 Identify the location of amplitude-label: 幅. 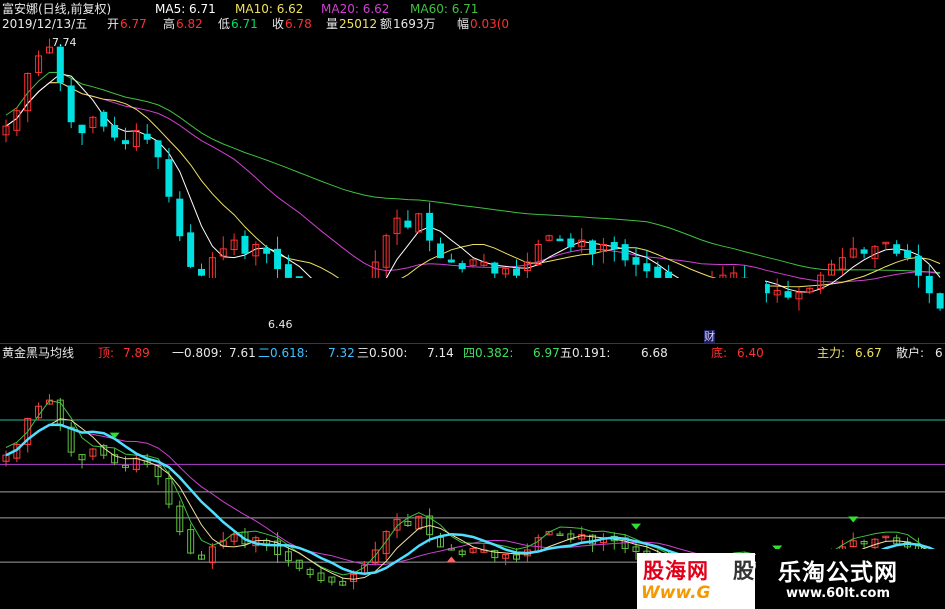
(463, 24).